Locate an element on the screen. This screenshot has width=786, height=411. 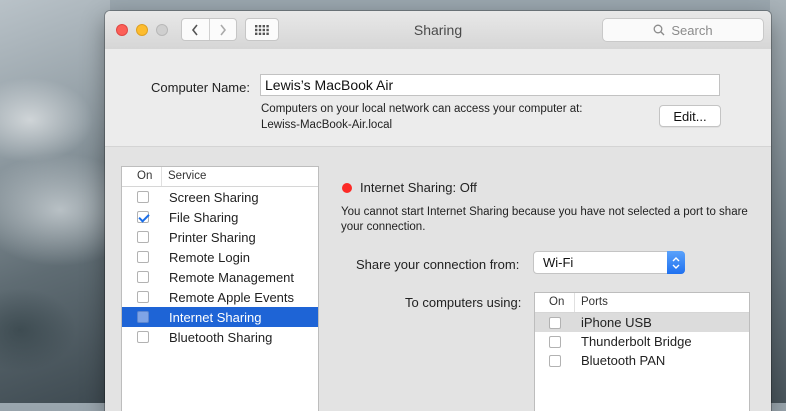
port-row: Thunderbolt Bridge is located at coordinates (642, 341).